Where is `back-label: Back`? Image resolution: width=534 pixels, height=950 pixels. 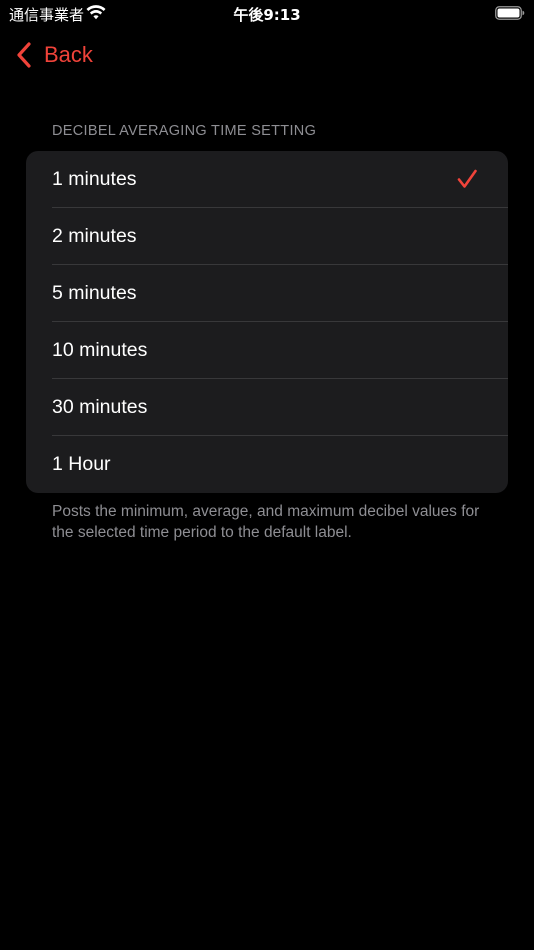 back-label: Back is located at coordinates (68, 54).